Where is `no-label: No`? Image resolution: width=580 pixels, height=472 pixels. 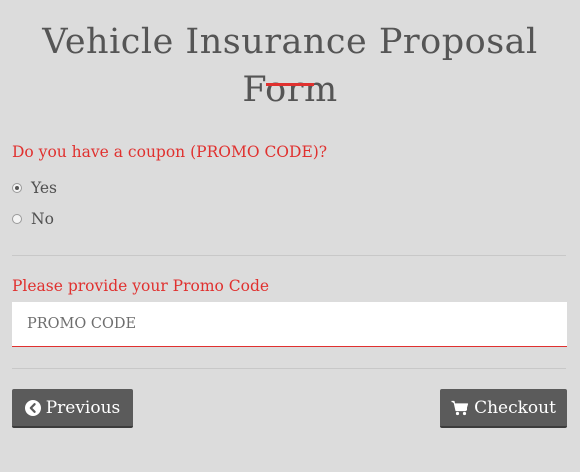
no-label: No is located at coordinates (42, 219).